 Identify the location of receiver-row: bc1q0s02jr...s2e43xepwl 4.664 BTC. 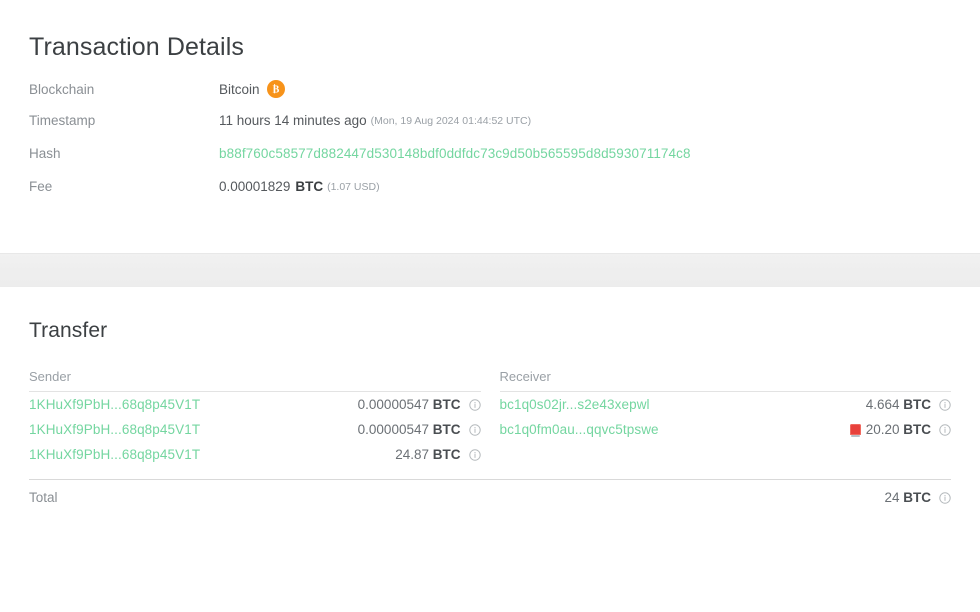
(726, 404).